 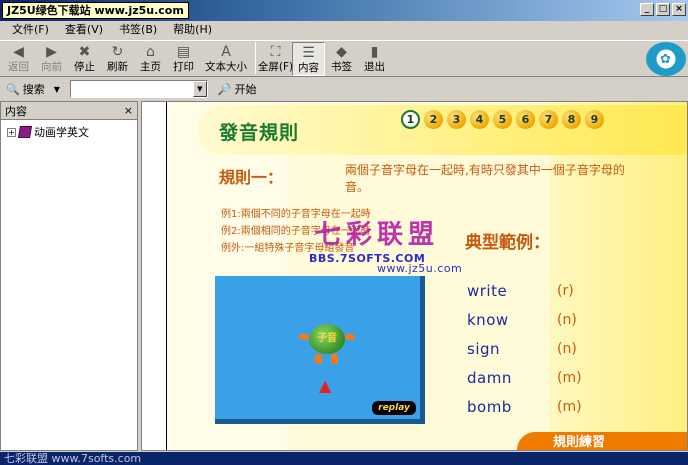 I want to click on watermark-url: www.jz5u.com, so click(x=420, y=268).